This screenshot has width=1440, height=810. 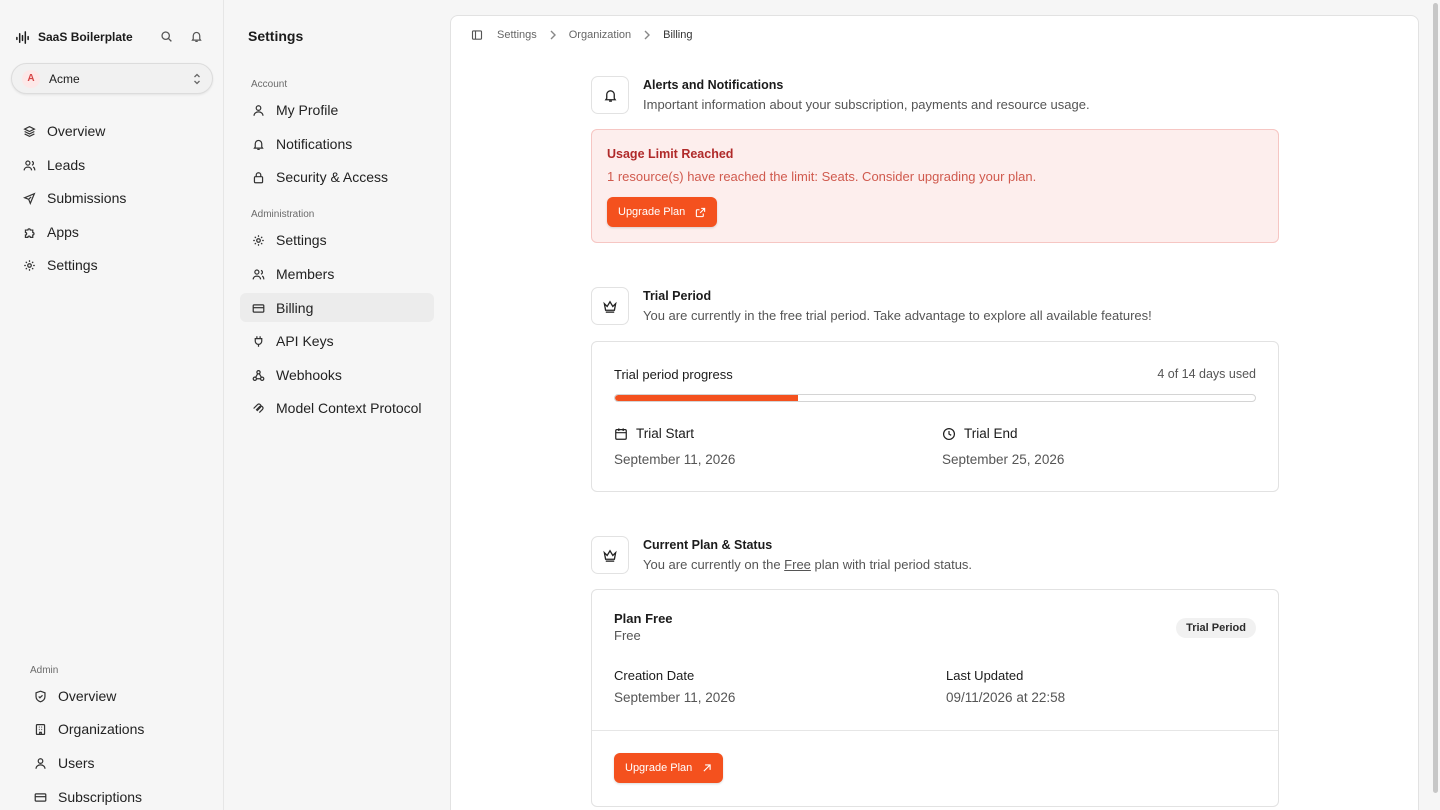 I want to click on sidebar-item-apps: Apps, so click(x=50, y=232).